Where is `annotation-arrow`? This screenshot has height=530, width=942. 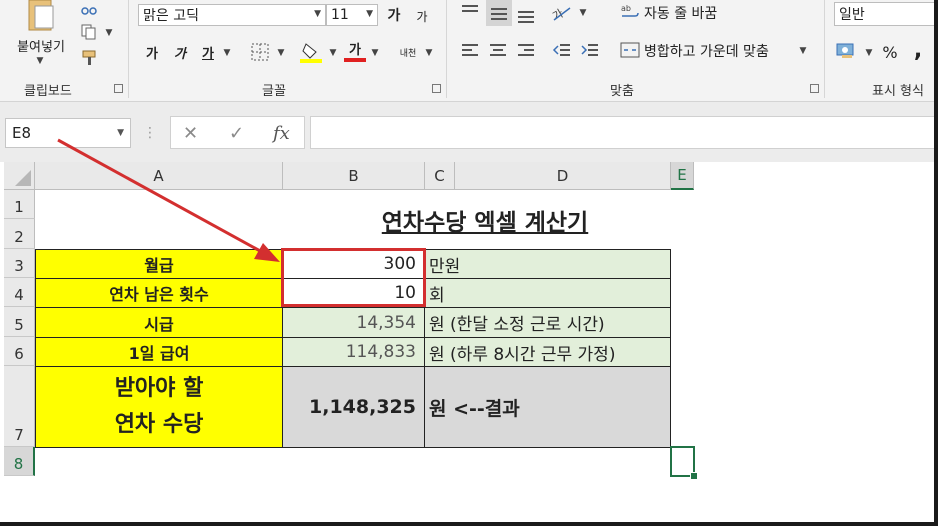
annotation-arrow is located at coordinates (168, 200).